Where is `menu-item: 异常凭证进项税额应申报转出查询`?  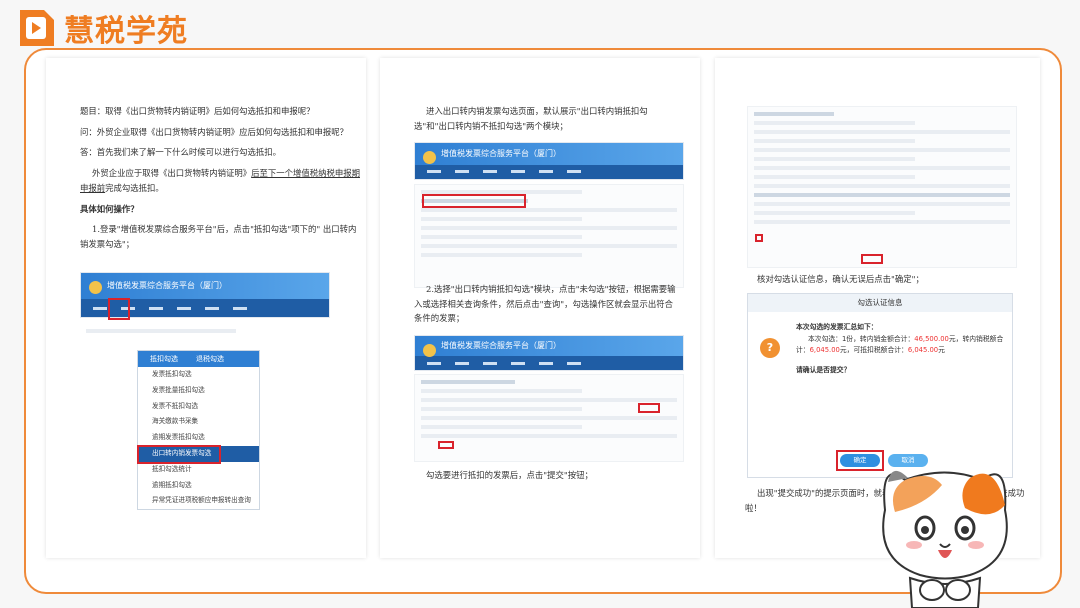
menu-item: 异常凭证进项税额应申报转出查询 is located at coordinates (198, 501).